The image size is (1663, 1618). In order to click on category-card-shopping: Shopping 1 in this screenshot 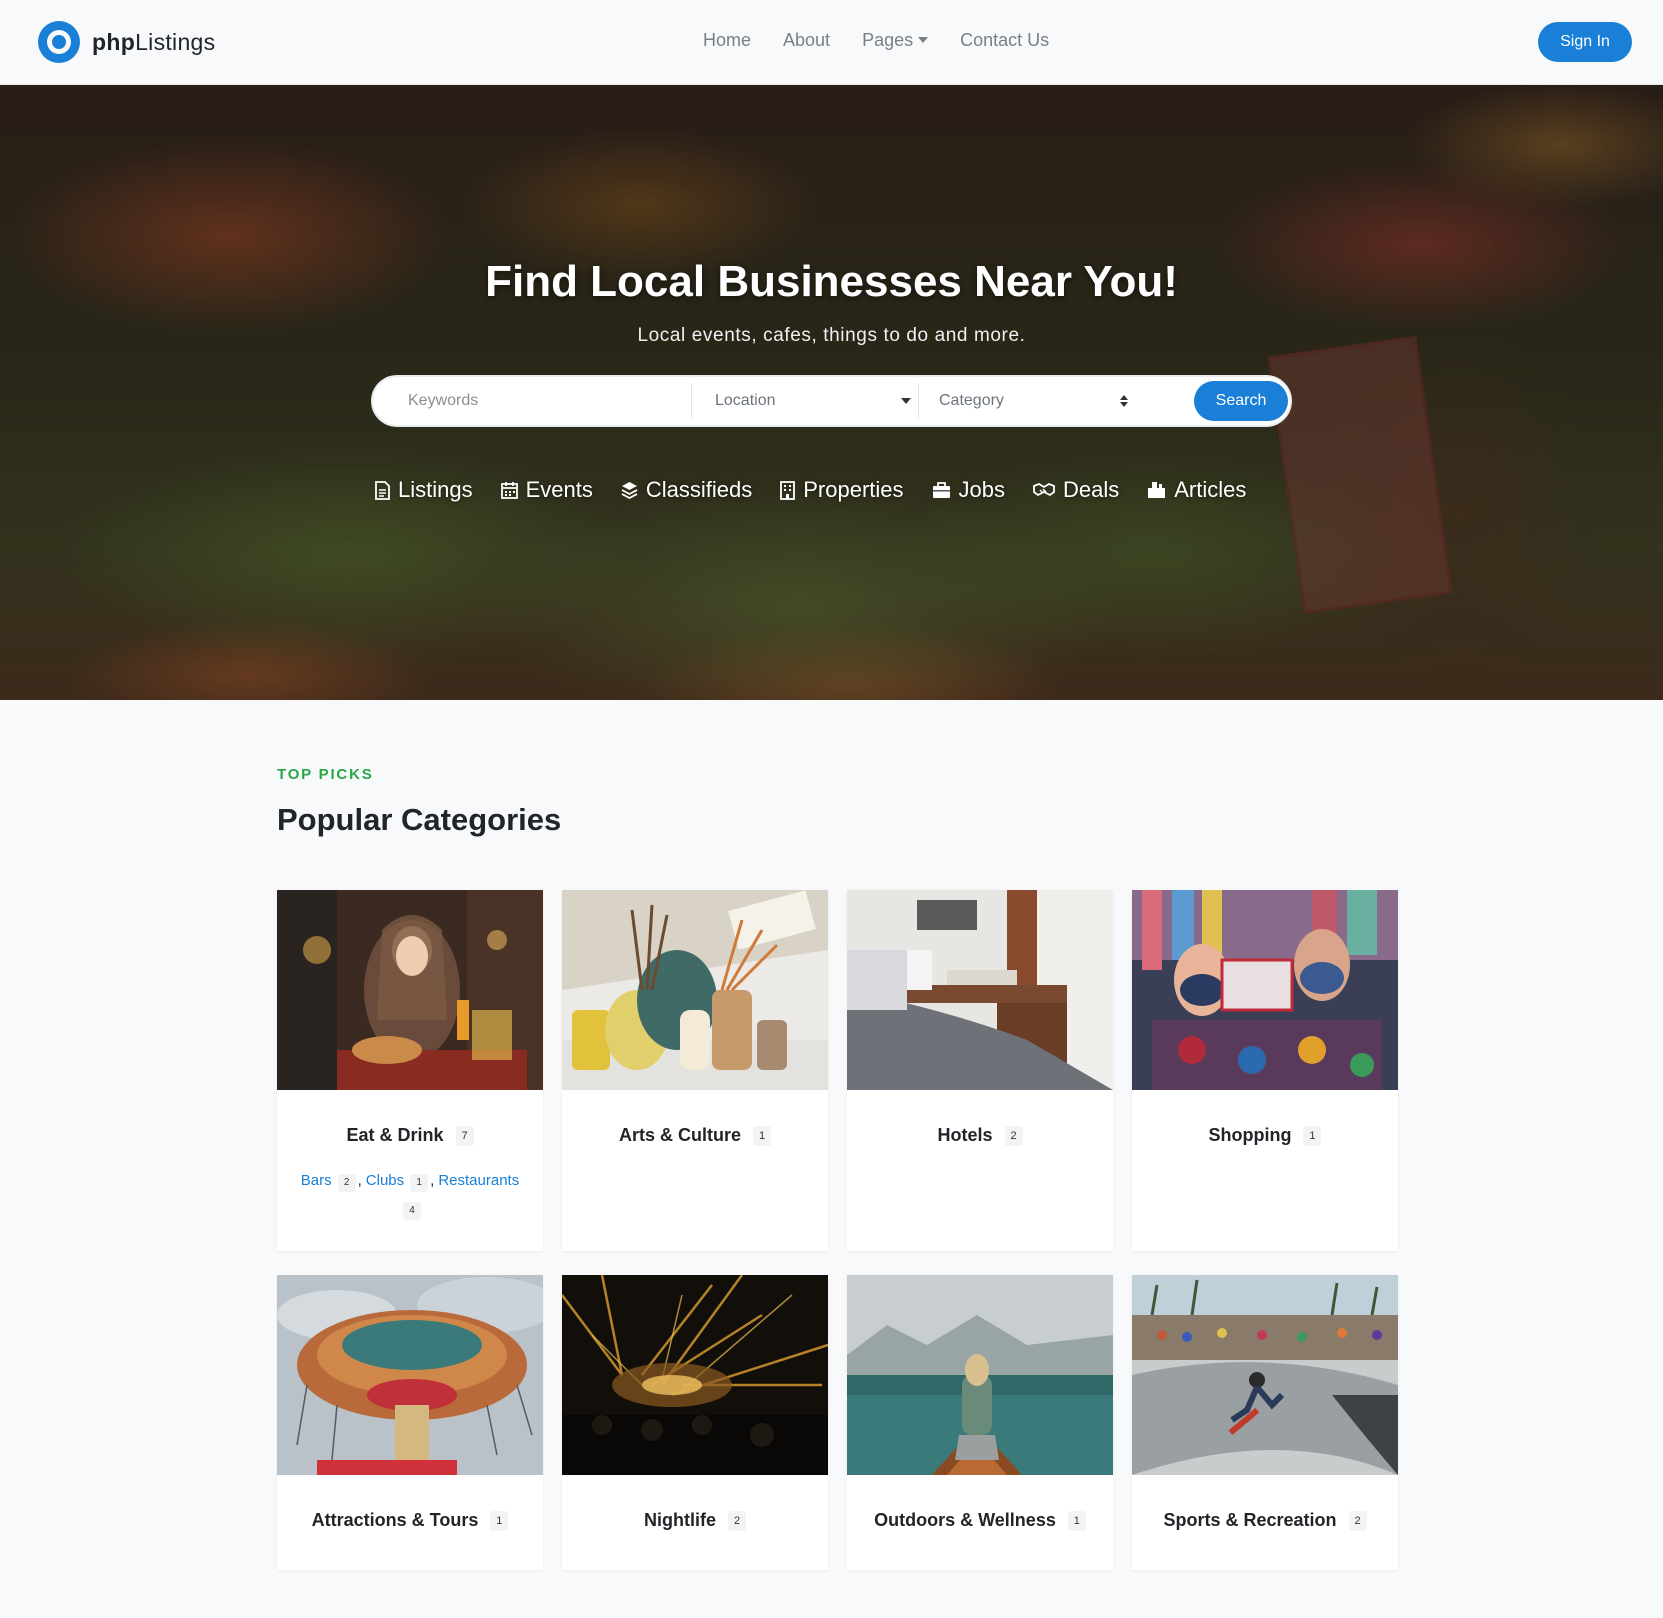, I will do `click(1265, 1070)`.